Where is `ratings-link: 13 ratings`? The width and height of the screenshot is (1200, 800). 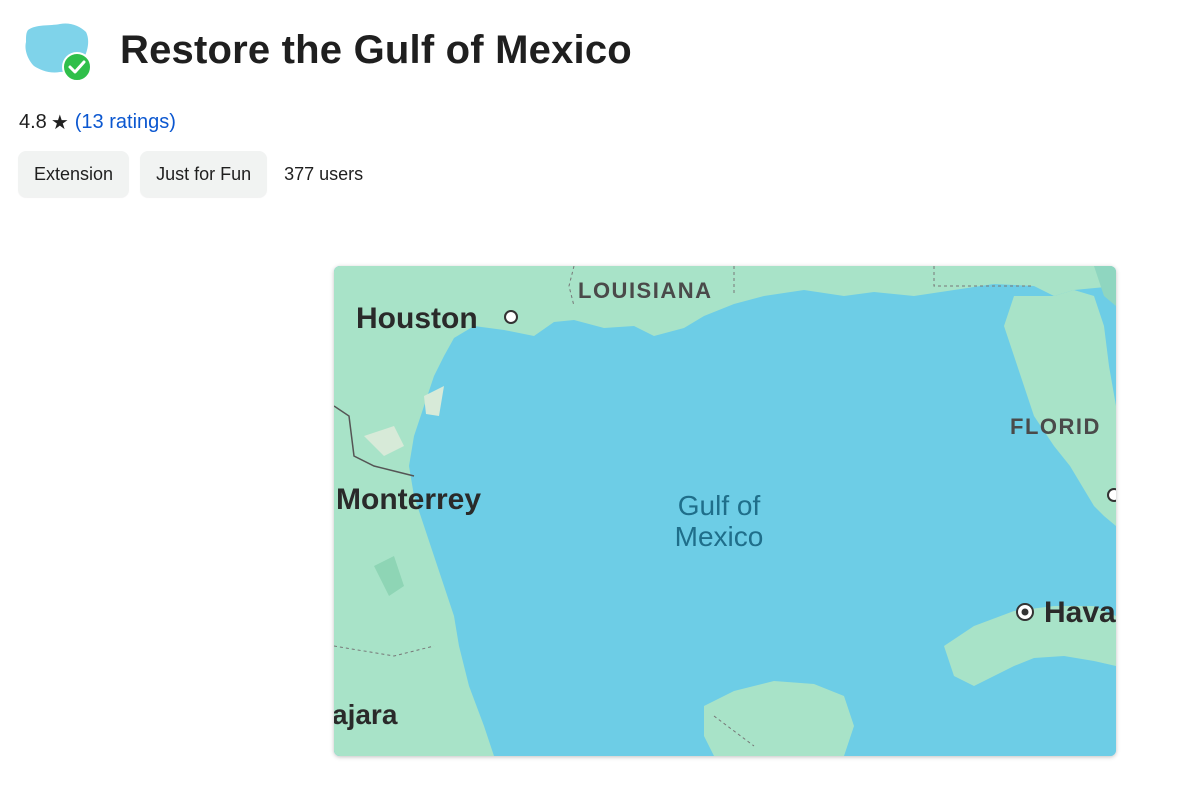 ratings-link: 13 ratings is located at coordinates (125, 122).